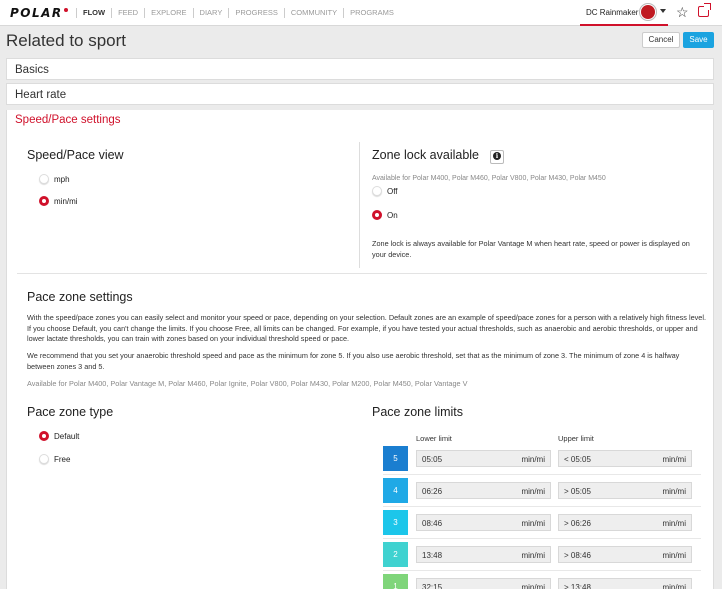 Image resolution: width=722 pixels, height=589 pixels. What do you see at coordinates (625, 554) in the screenshot?
I see `upper-limit-input: > 08:46 min/mi` at bounding box center [625, 554].